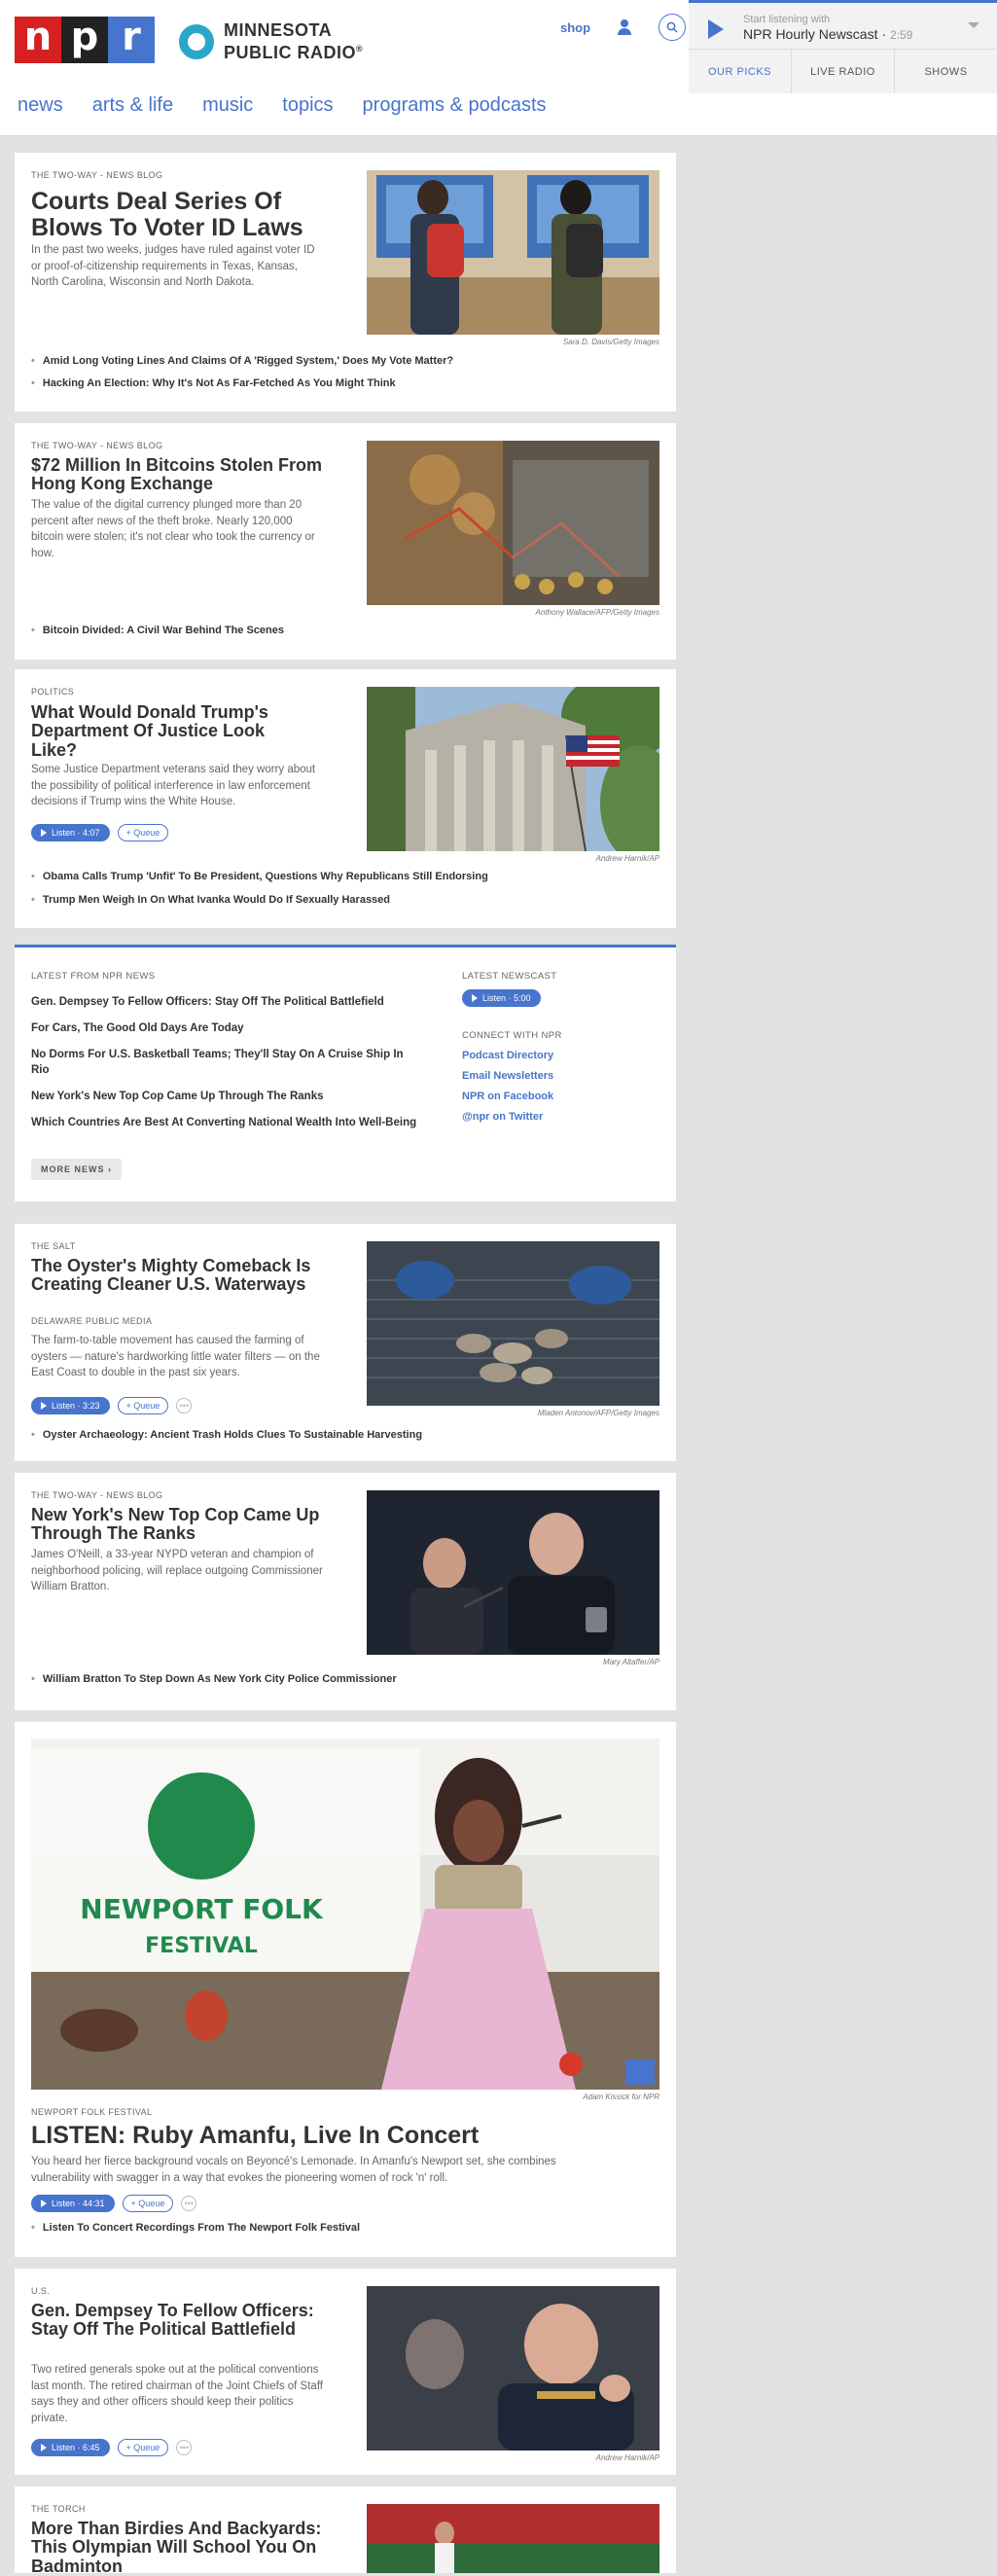 The image size is (997, 2576). I want to click on more-news-button: MORE NEWS ›, so click(76, 1169).